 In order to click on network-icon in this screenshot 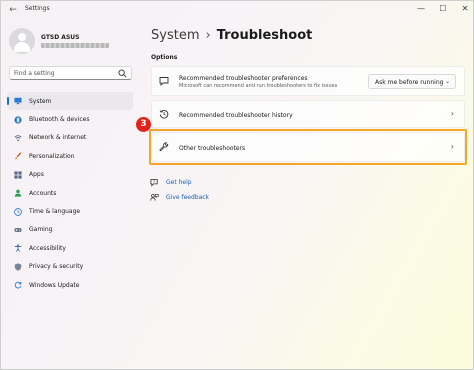, I will do `click(18, 138)`.